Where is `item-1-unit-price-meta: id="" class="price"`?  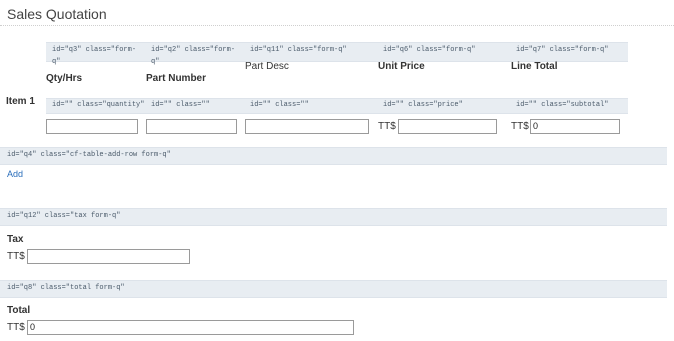
item-1-unit-price-meta: id="" class="price" is located at coordinates (423, 105).